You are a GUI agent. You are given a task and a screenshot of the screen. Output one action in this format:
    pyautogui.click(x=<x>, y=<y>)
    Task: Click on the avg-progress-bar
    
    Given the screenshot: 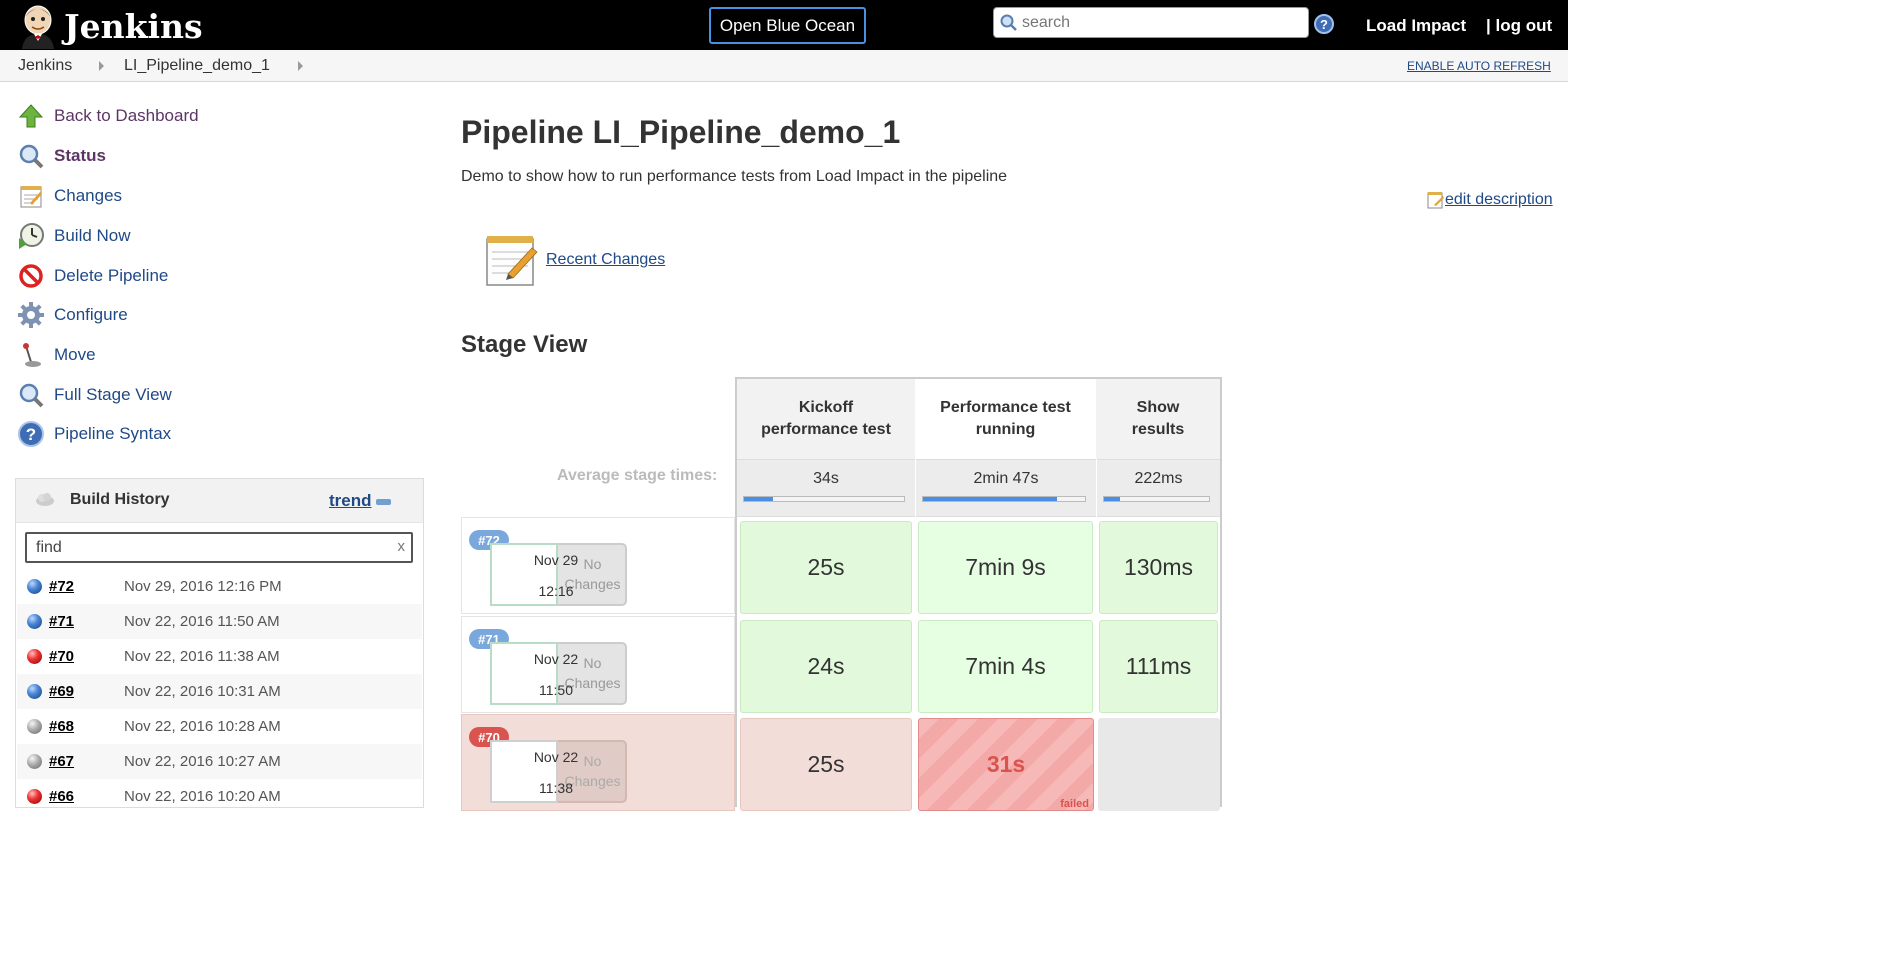 What is the action you would take?
    pyautogui.click(x=824, y=499)
    